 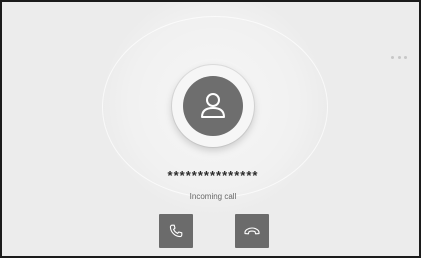 What do you see at coordinates (213, 196) in the screenshot?
I see `call-status: Incoming call` at bounding box center [213, 196].